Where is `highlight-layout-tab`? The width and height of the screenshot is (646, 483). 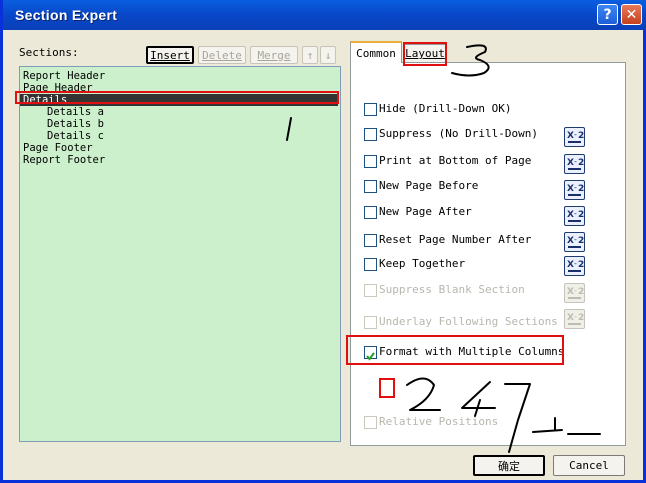 highlight-layout-tab is located at coordinates (425, 54).